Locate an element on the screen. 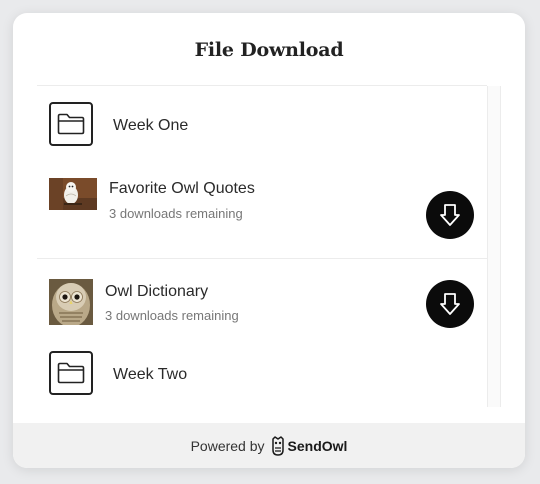 This screenshot has height=484, width=540. owl-logo-icon is located at coordinates (277, 445).